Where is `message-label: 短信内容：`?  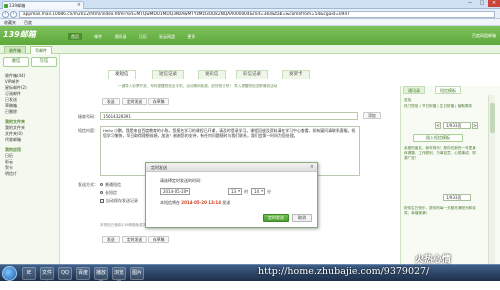
message-label: 短信内容： is located at coordinates (88, 130).